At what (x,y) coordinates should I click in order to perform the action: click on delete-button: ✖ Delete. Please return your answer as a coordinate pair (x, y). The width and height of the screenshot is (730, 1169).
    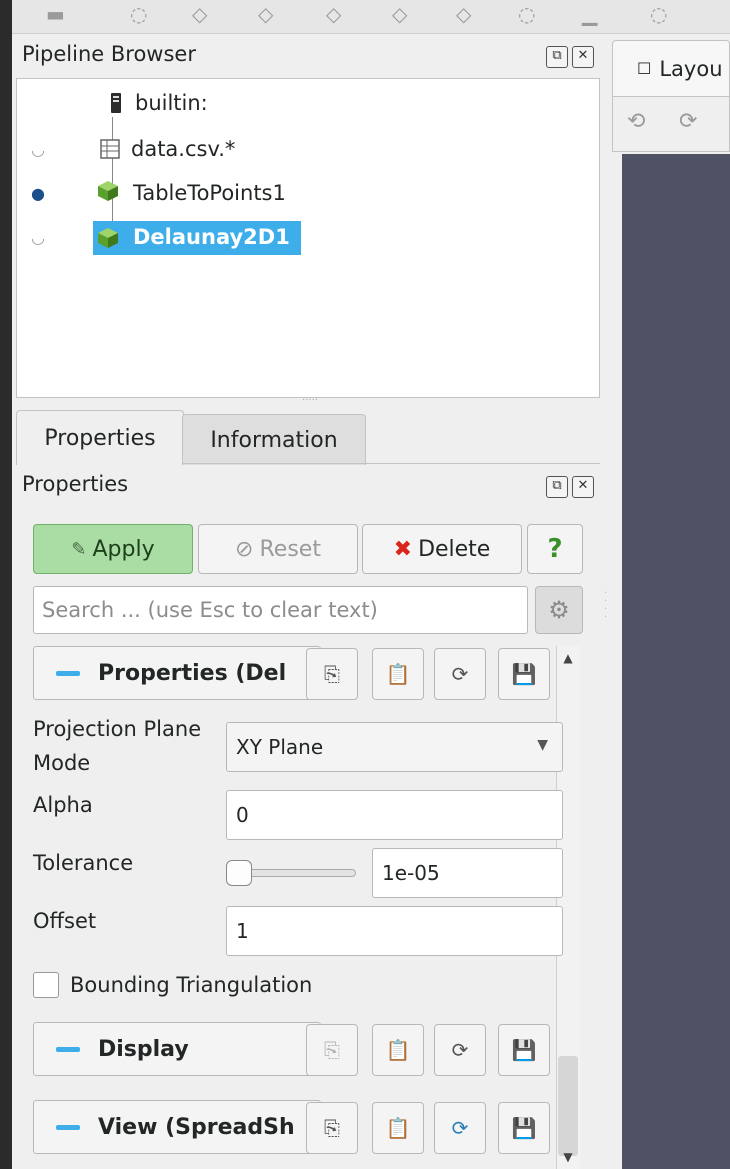
    Looking at the image, I should click on (442, 549).